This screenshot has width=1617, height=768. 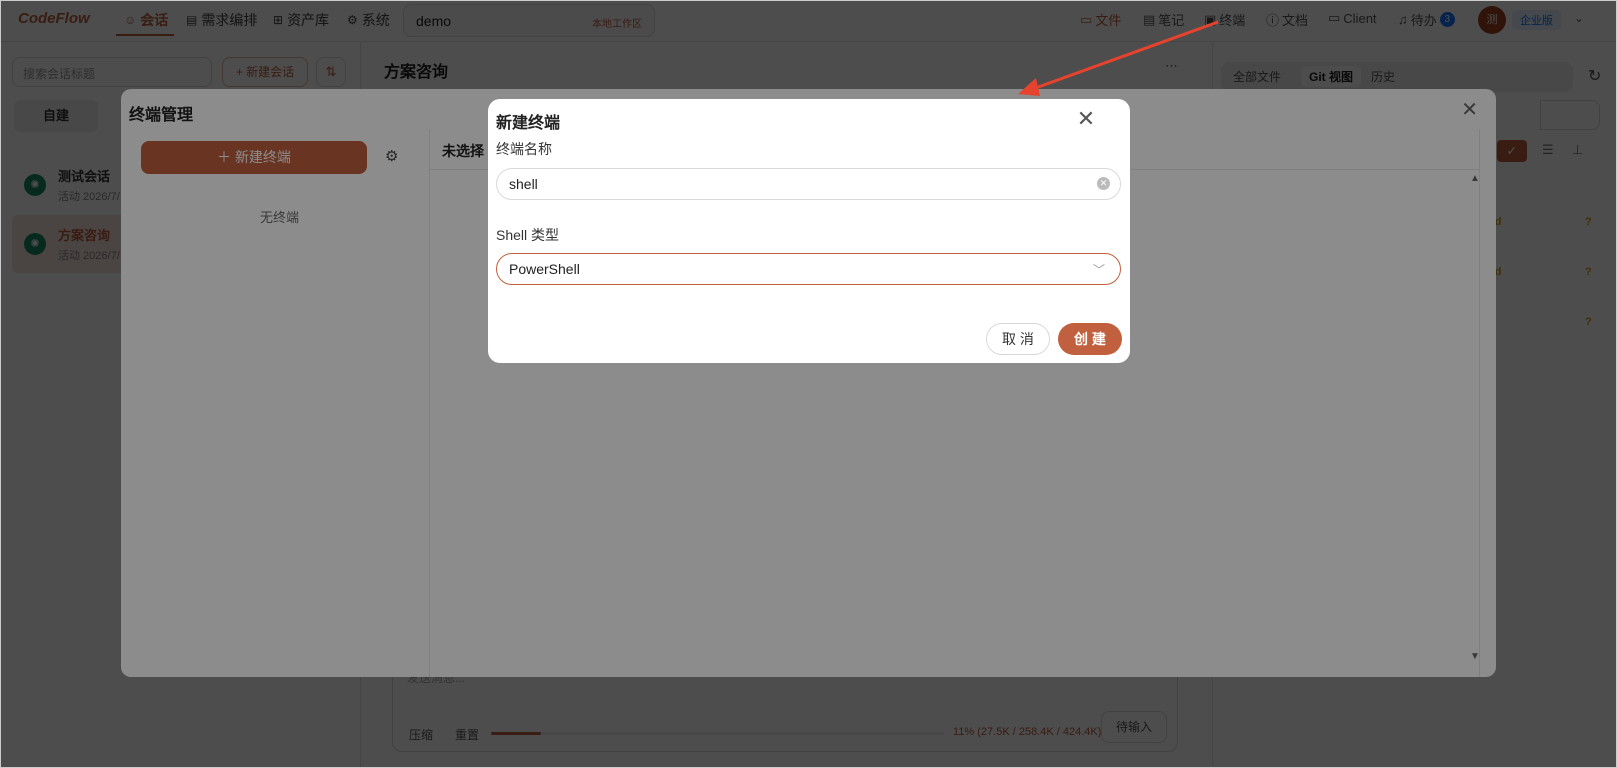 I want to click on shell-type-select: PowerShell, so click(x=808, y=269).